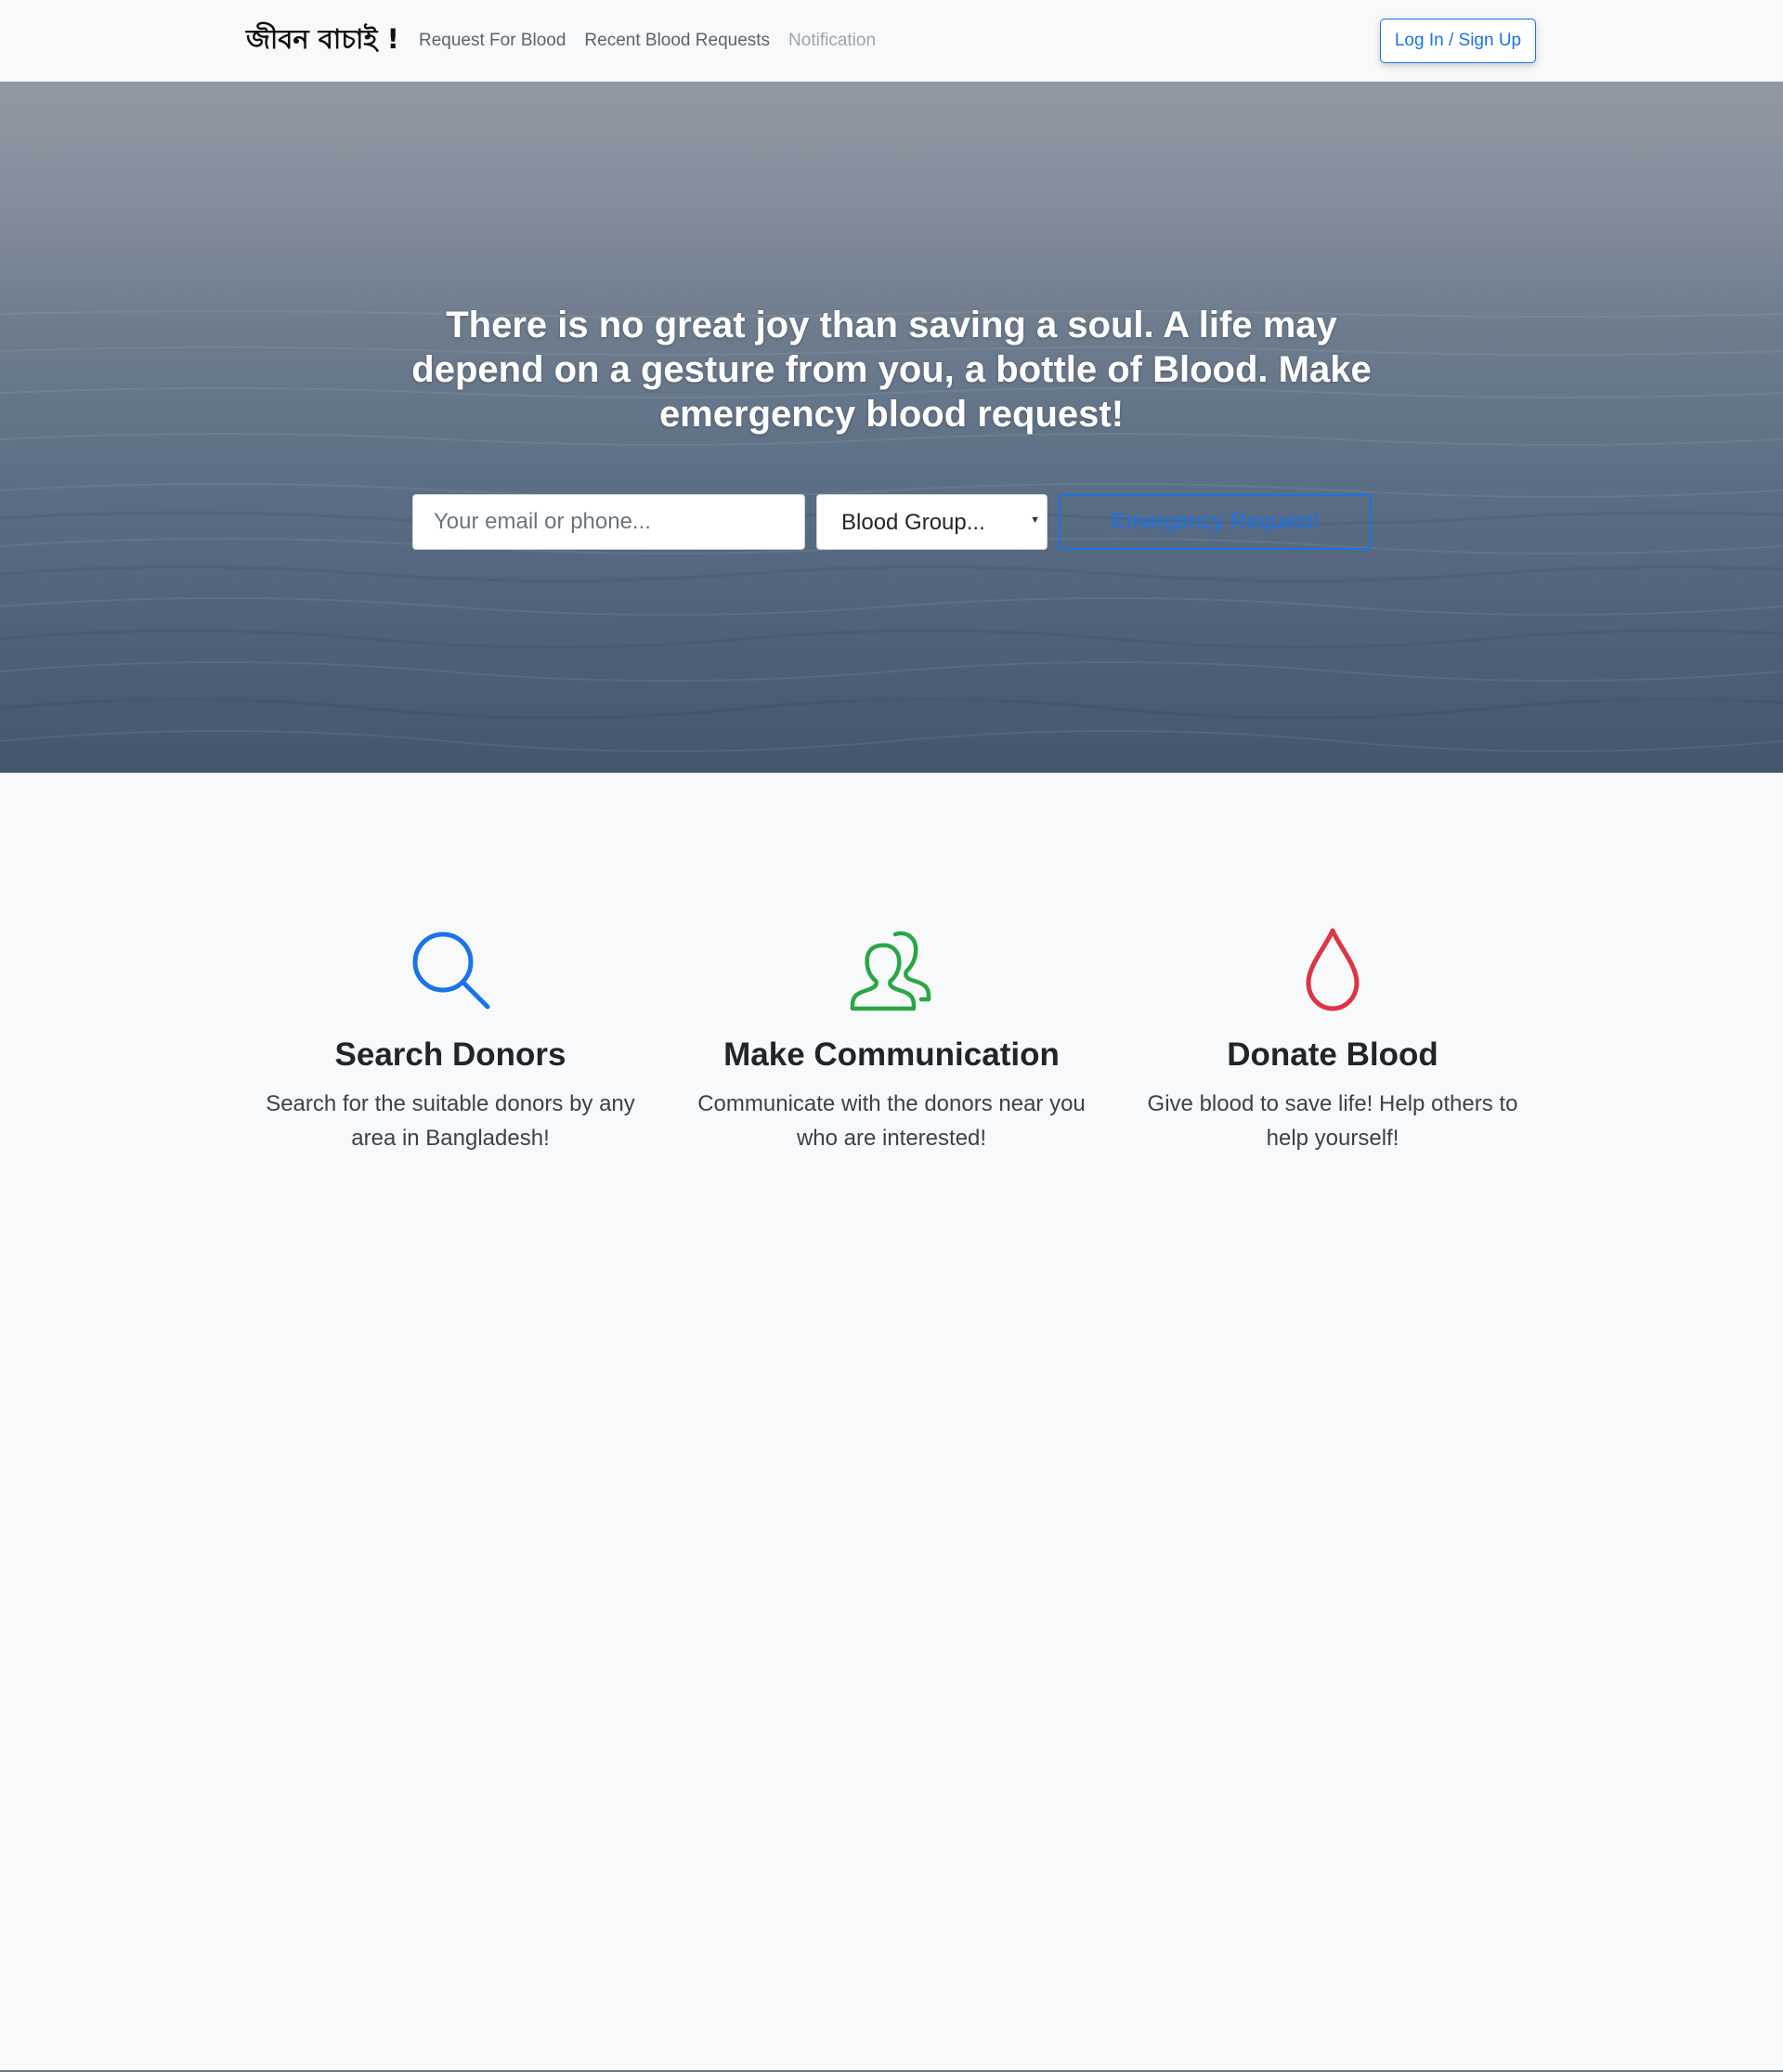 This screenshot has width=1783, height=2072. Describe the element at coordinates (1458, 41) in the screenshot. I see `login-signup-button: Log In / Sign Up` at that location.